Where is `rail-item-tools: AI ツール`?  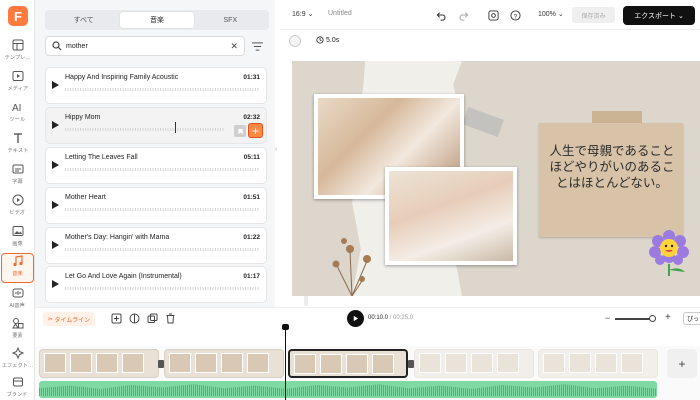 rail-item-tools: AI ツール is located at coordinates (17, 115).